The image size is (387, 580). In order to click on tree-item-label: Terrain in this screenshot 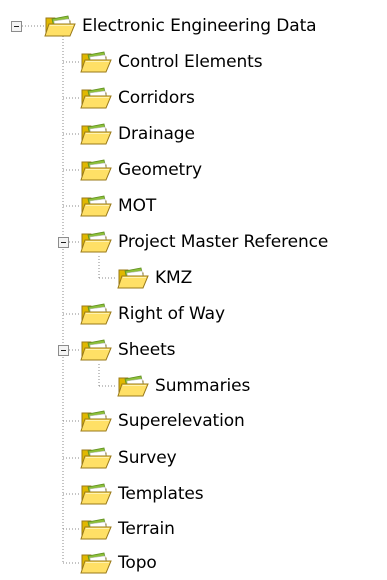, I will do `click(146, 529)`.